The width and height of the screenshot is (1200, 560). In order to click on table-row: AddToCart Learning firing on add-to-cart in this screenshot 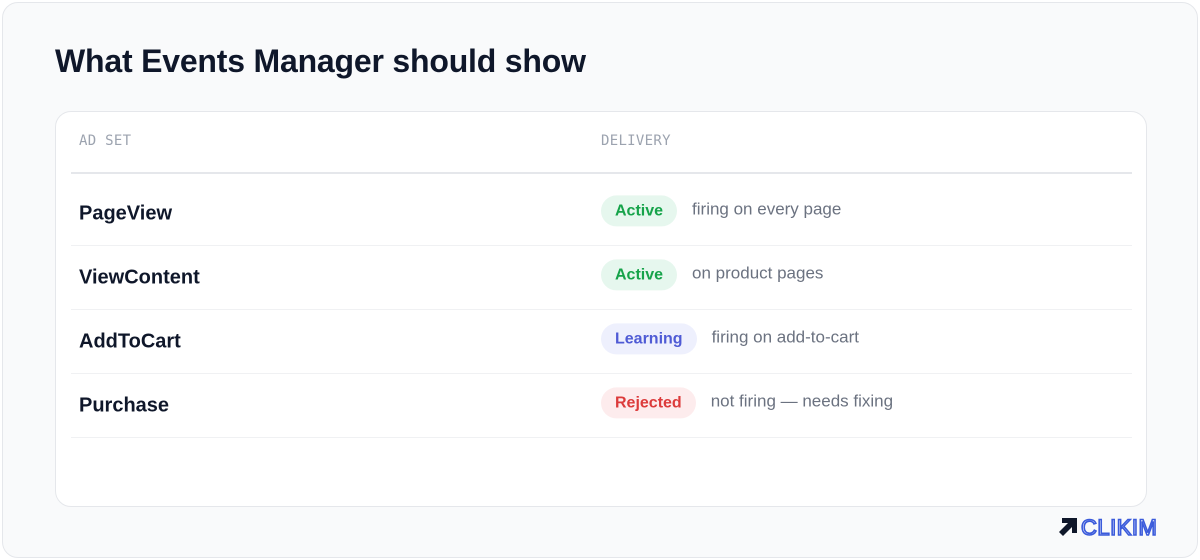, I will do `click(601, 342)`.